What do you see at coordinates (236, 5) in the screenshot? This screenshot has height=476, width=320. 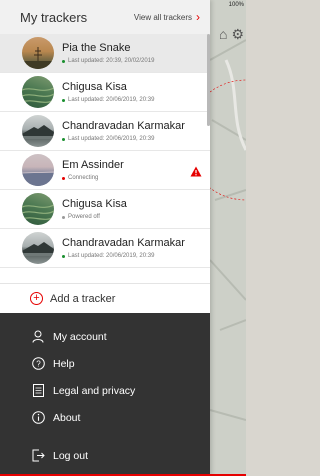 I see `battery-level: 100%` at bounding box center [236, 5].